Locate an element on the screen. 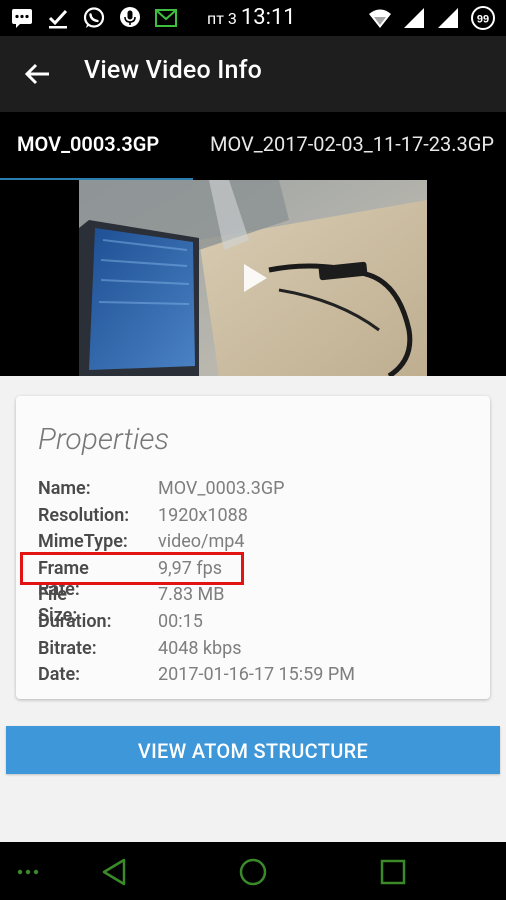  battery-level: 99 is located at coordinates (483, 20).